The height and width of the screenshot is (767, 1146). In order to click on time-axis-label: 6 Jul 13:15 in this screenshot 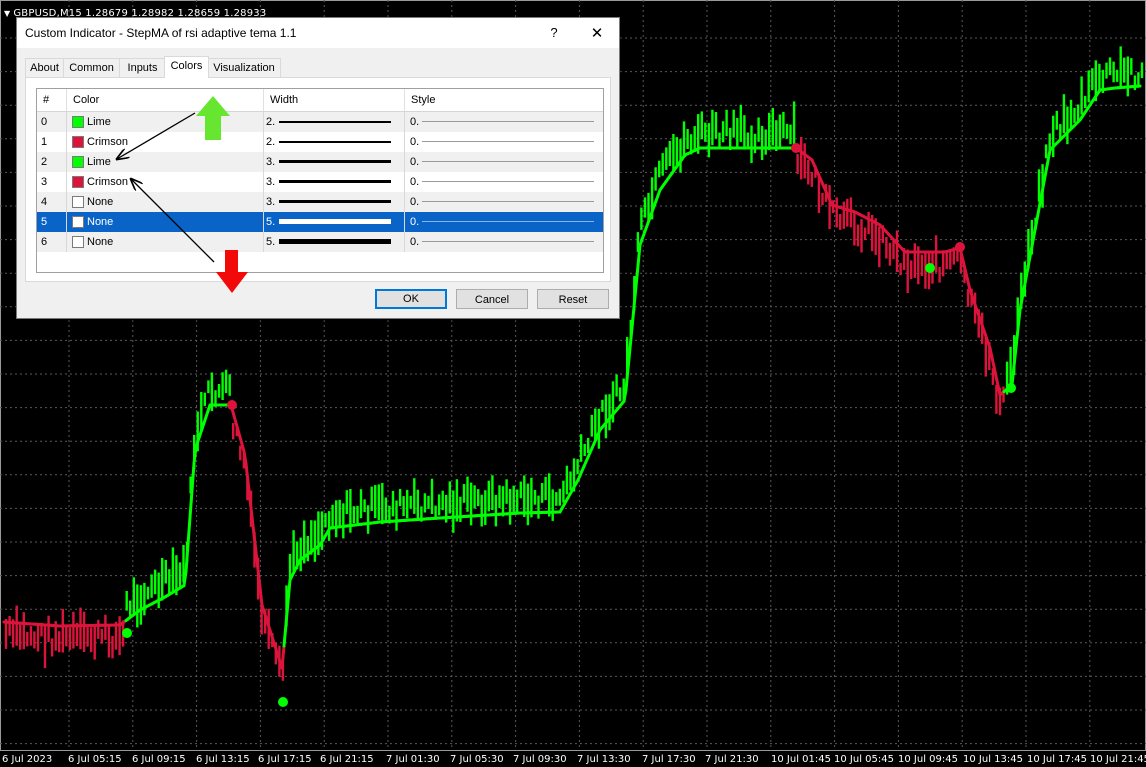, I will do `click(223, 759)`.